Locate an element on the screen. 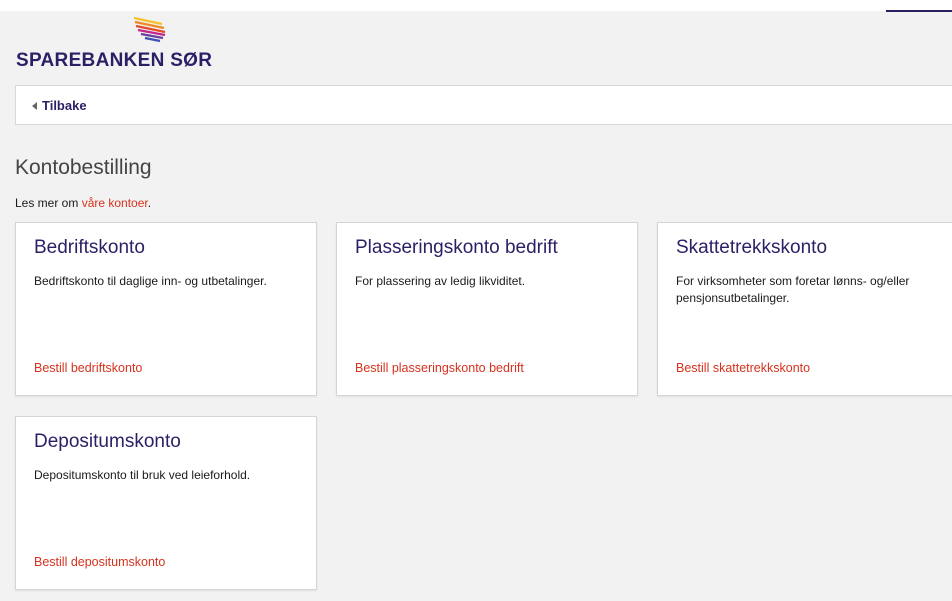 The height and width of the screenshot is (601, 952). back-link: Tilbake is located at coordinates (59, 105).